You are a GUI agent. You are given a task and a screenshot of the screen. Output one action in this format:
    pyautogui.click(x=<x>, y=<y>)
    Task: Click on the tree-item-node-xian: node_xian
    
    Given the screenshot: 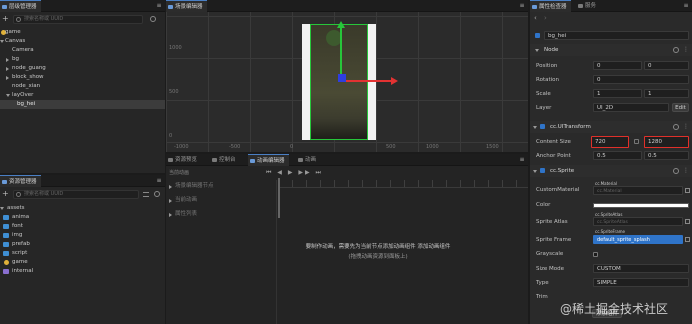 What is the action you would take?
    pyautogui.click(x=82, y=86)
    